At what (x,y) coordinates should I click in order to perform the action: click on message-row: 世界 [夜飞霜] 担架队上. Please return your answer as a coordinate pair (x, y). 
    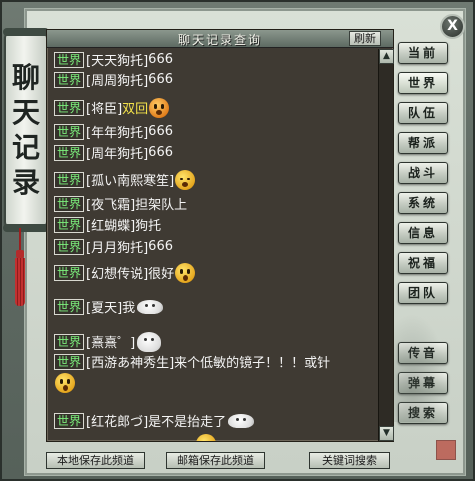
    Looking at the image, I should click on (120, 203).